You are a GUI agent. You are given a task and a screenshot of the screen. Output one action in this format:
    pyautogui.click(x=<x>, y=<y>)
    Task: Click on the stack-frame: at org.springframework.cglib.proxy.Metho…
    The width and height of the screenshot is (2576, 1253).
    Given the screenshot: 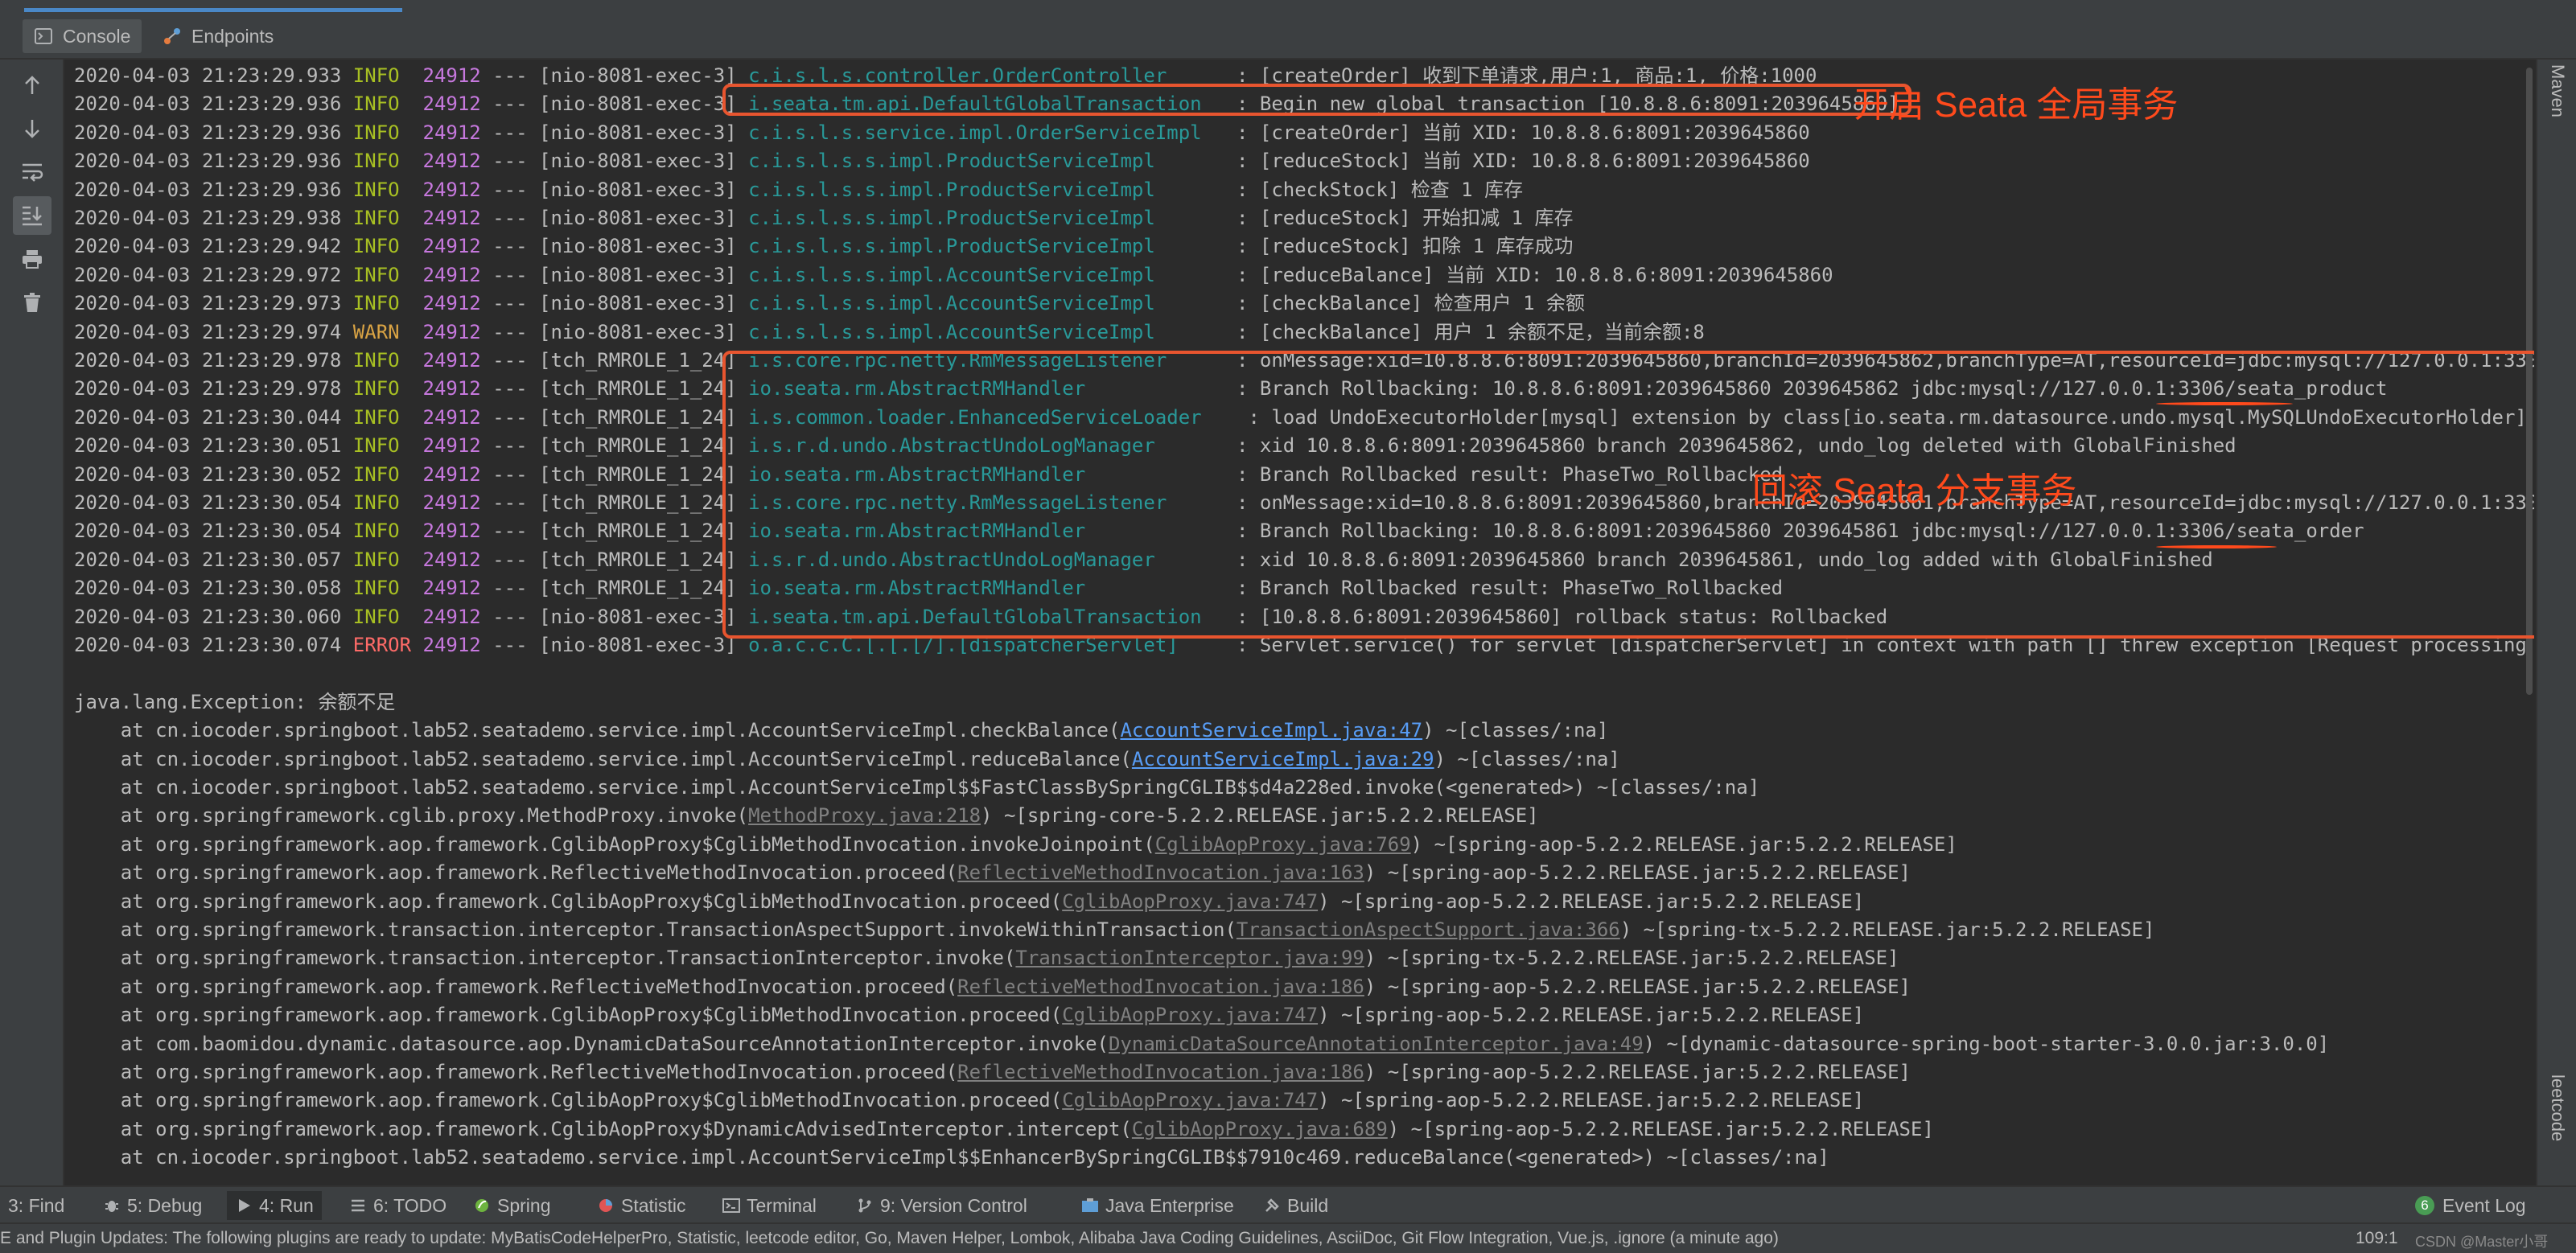 What is the action you would take?
    pyautogui.click(x=806, y=815)
    